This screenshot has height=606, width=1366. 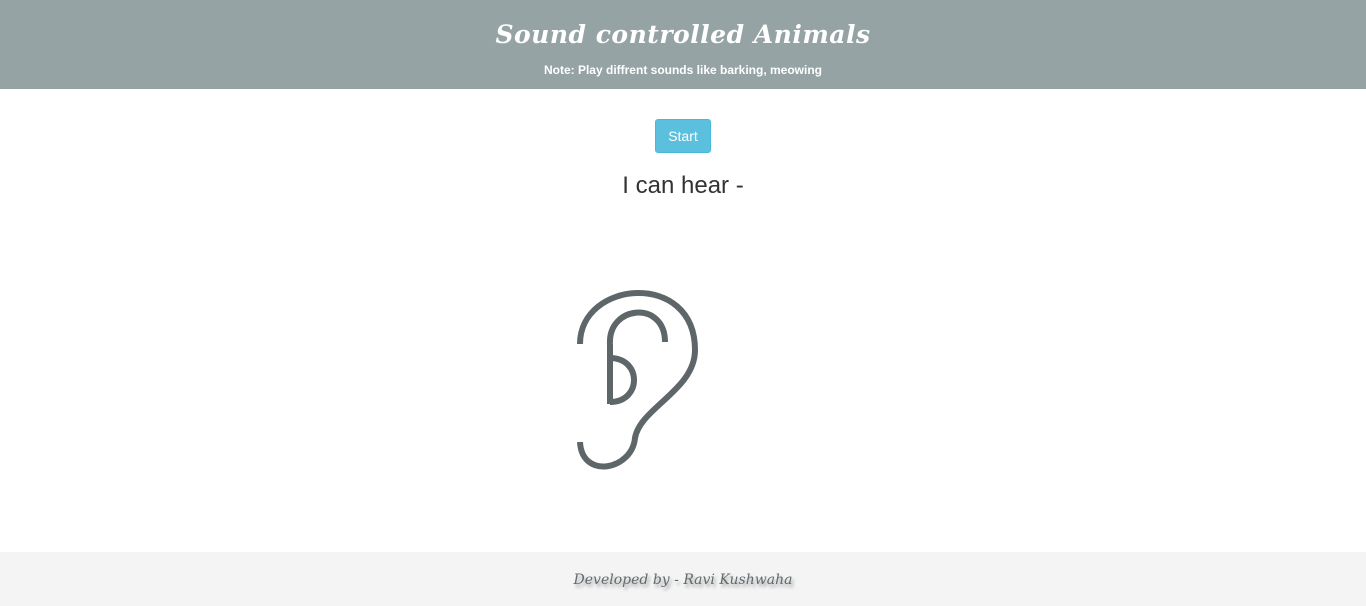 I want to click on start-button: Start, so click(x=683, y=136).